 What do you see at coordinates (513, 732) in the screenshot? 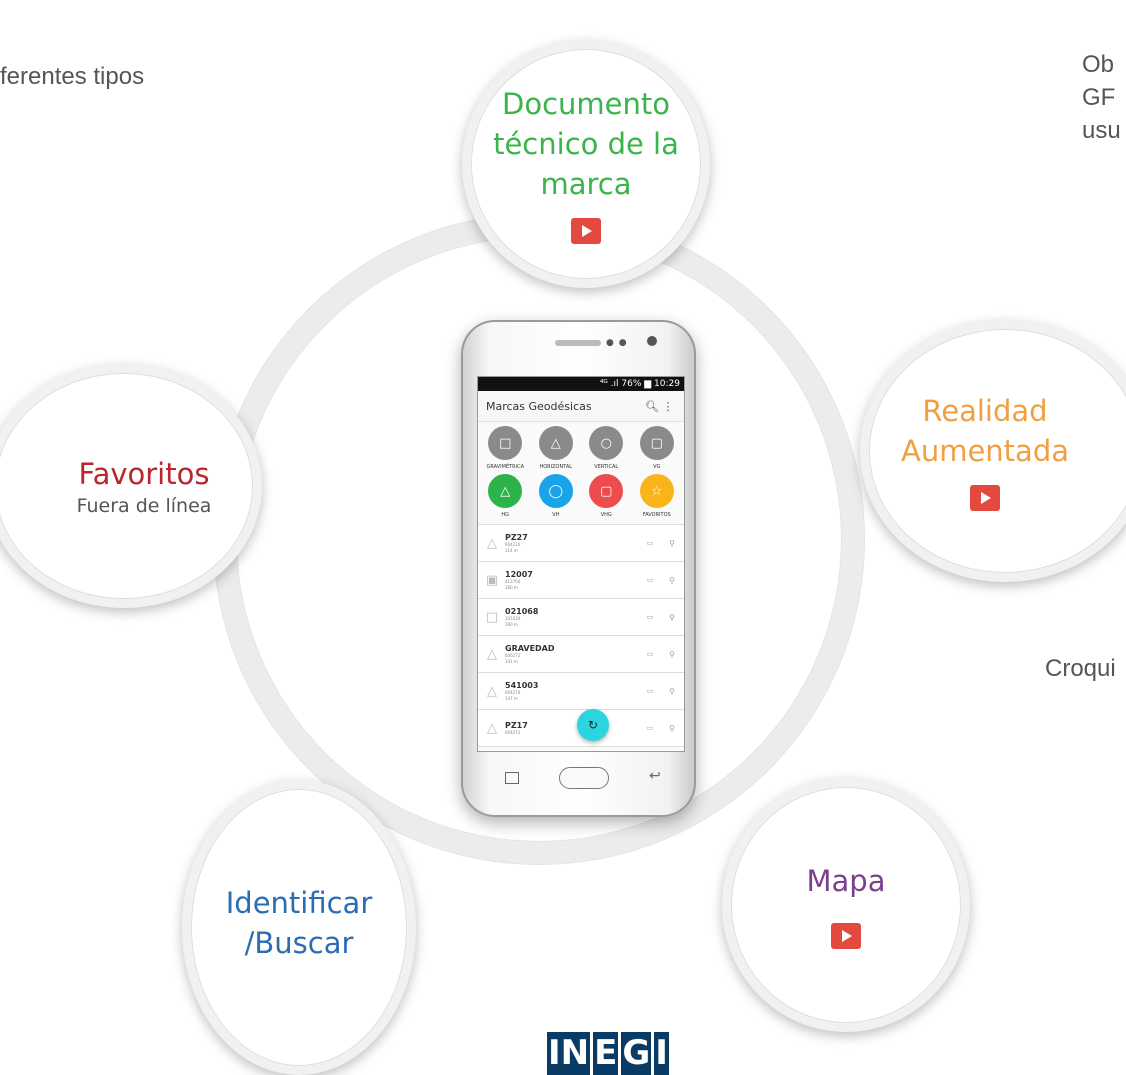
I see `mark-code: 604272` at bounding box center [513, 732].